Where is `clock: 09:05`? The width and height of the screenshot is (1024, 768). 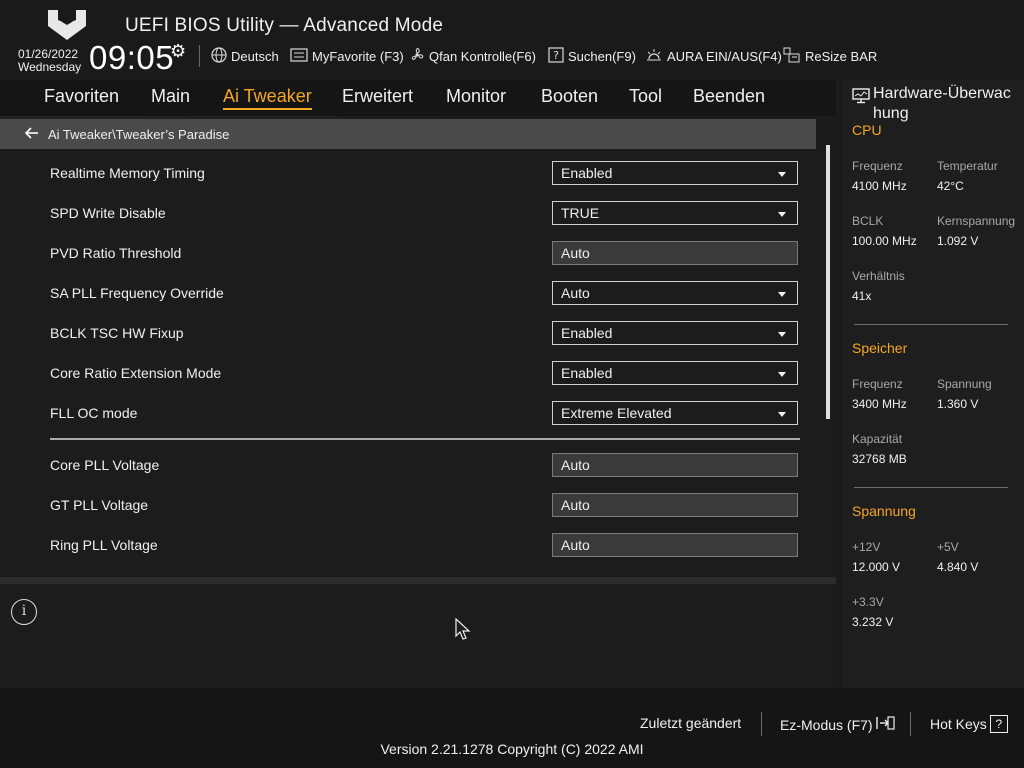
clock: 09:05 is located at coordinates (132, 57).